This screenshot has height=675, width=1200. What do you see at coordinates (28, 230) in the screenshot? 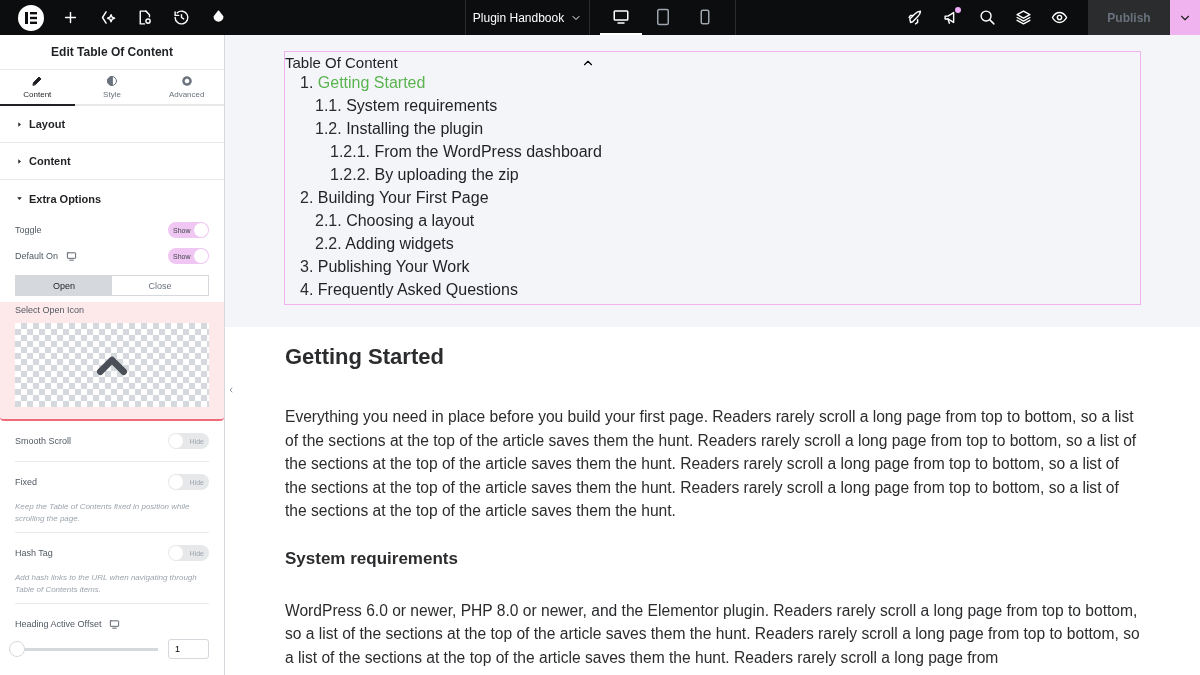
I see `control-label: Toggle` at bounding box center [28, 230].